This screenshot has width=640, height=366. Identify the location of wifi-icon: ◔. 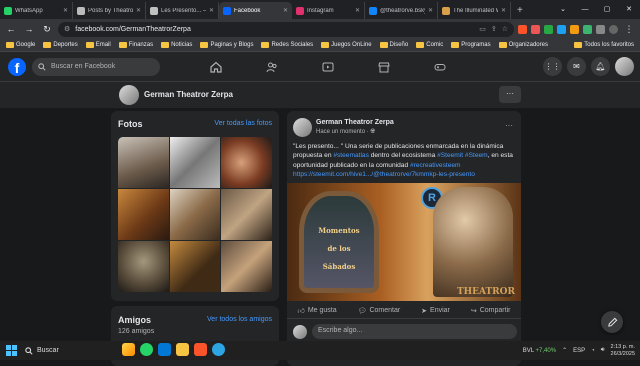
(593, 351).